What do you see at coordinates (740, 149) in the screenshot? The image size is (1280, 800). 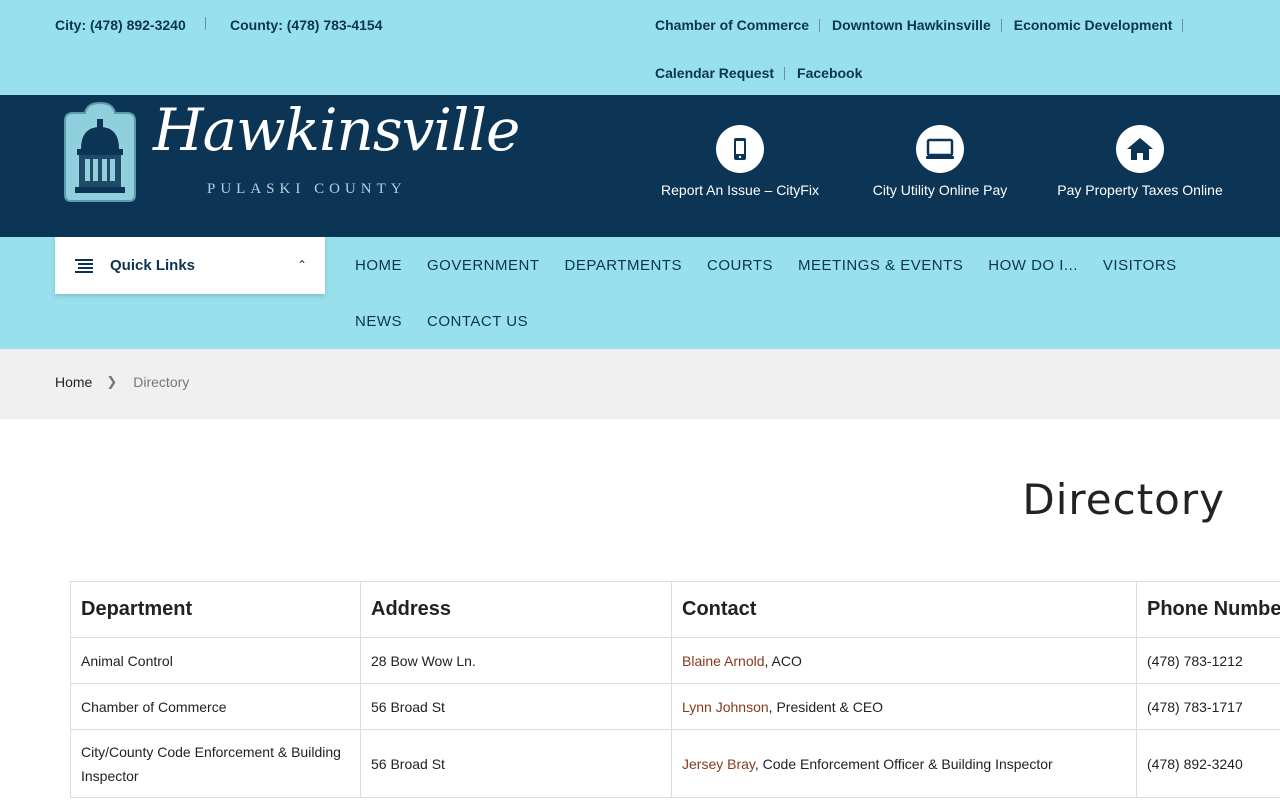 I see `smartphone-icon` at bounding box center [740, 149].